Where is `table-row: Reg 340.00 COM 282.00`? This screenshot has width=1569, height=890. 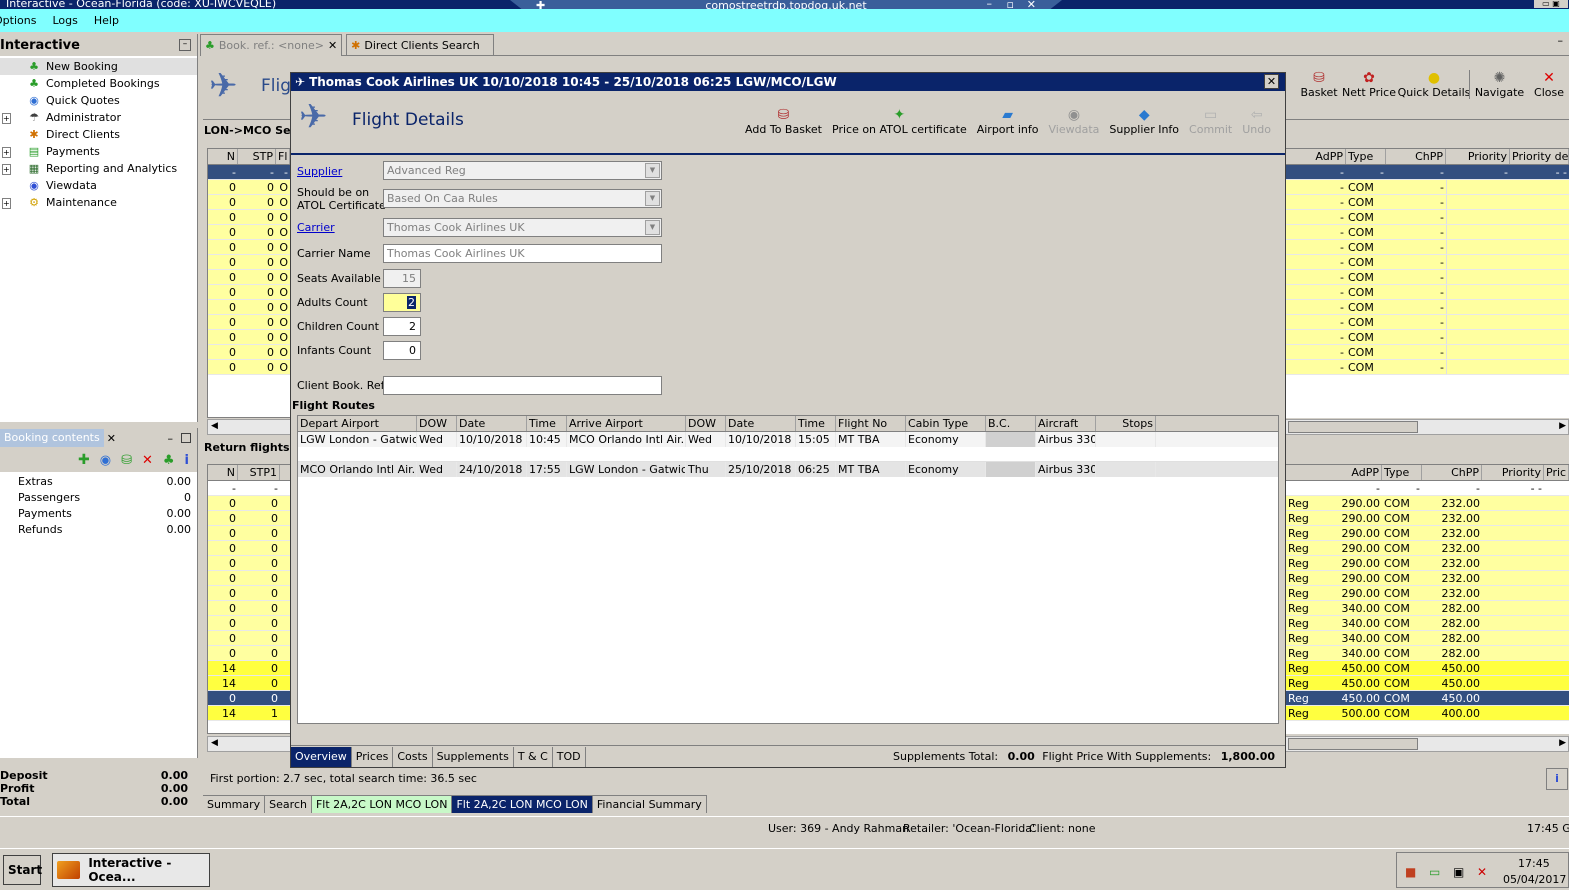
table-row: Reg 340.00 COM 282.00 is located at coordinates (1427, 608).